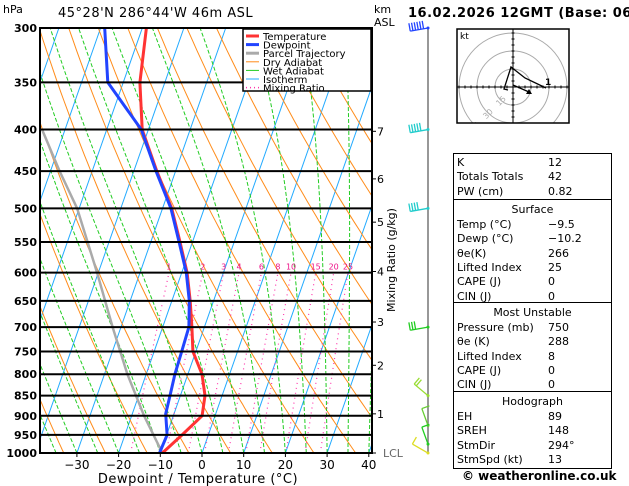 This screenshot has width=629, height=486. What do you see at coordinates (485, 239) in the screenshot?
I see `index-label: Dewp (°C)` at bounding box center [485, 239].